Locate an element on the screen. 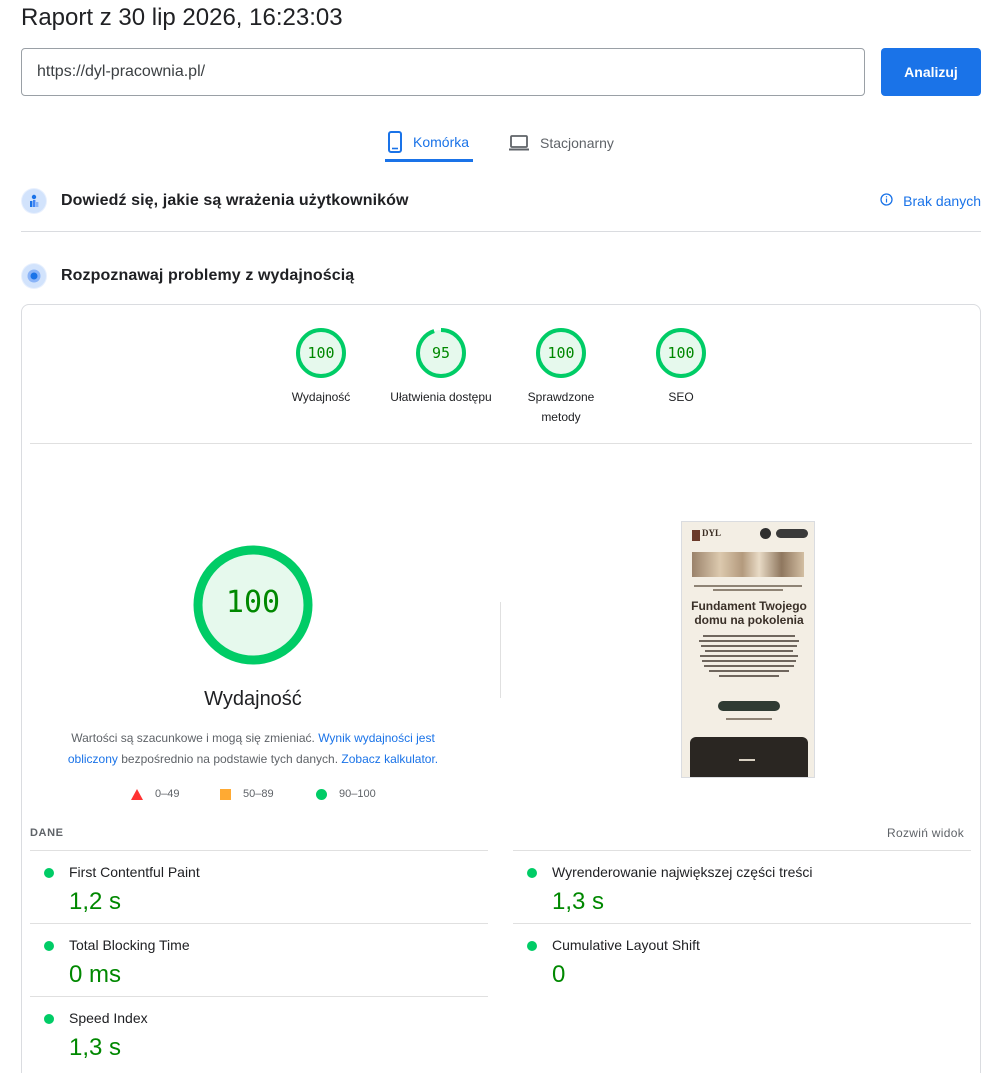 The height and width of the screenshot is (1073, 995). tab-mobile-label: Komórka is located at coordinates (441, 141).